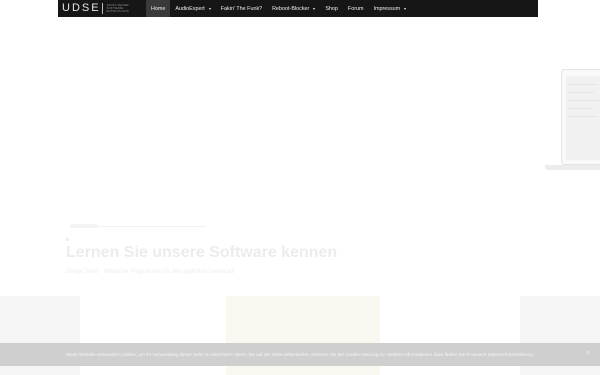 The image size is (600, 375). I want to click on laptop-screen-content, so click(583, 118).